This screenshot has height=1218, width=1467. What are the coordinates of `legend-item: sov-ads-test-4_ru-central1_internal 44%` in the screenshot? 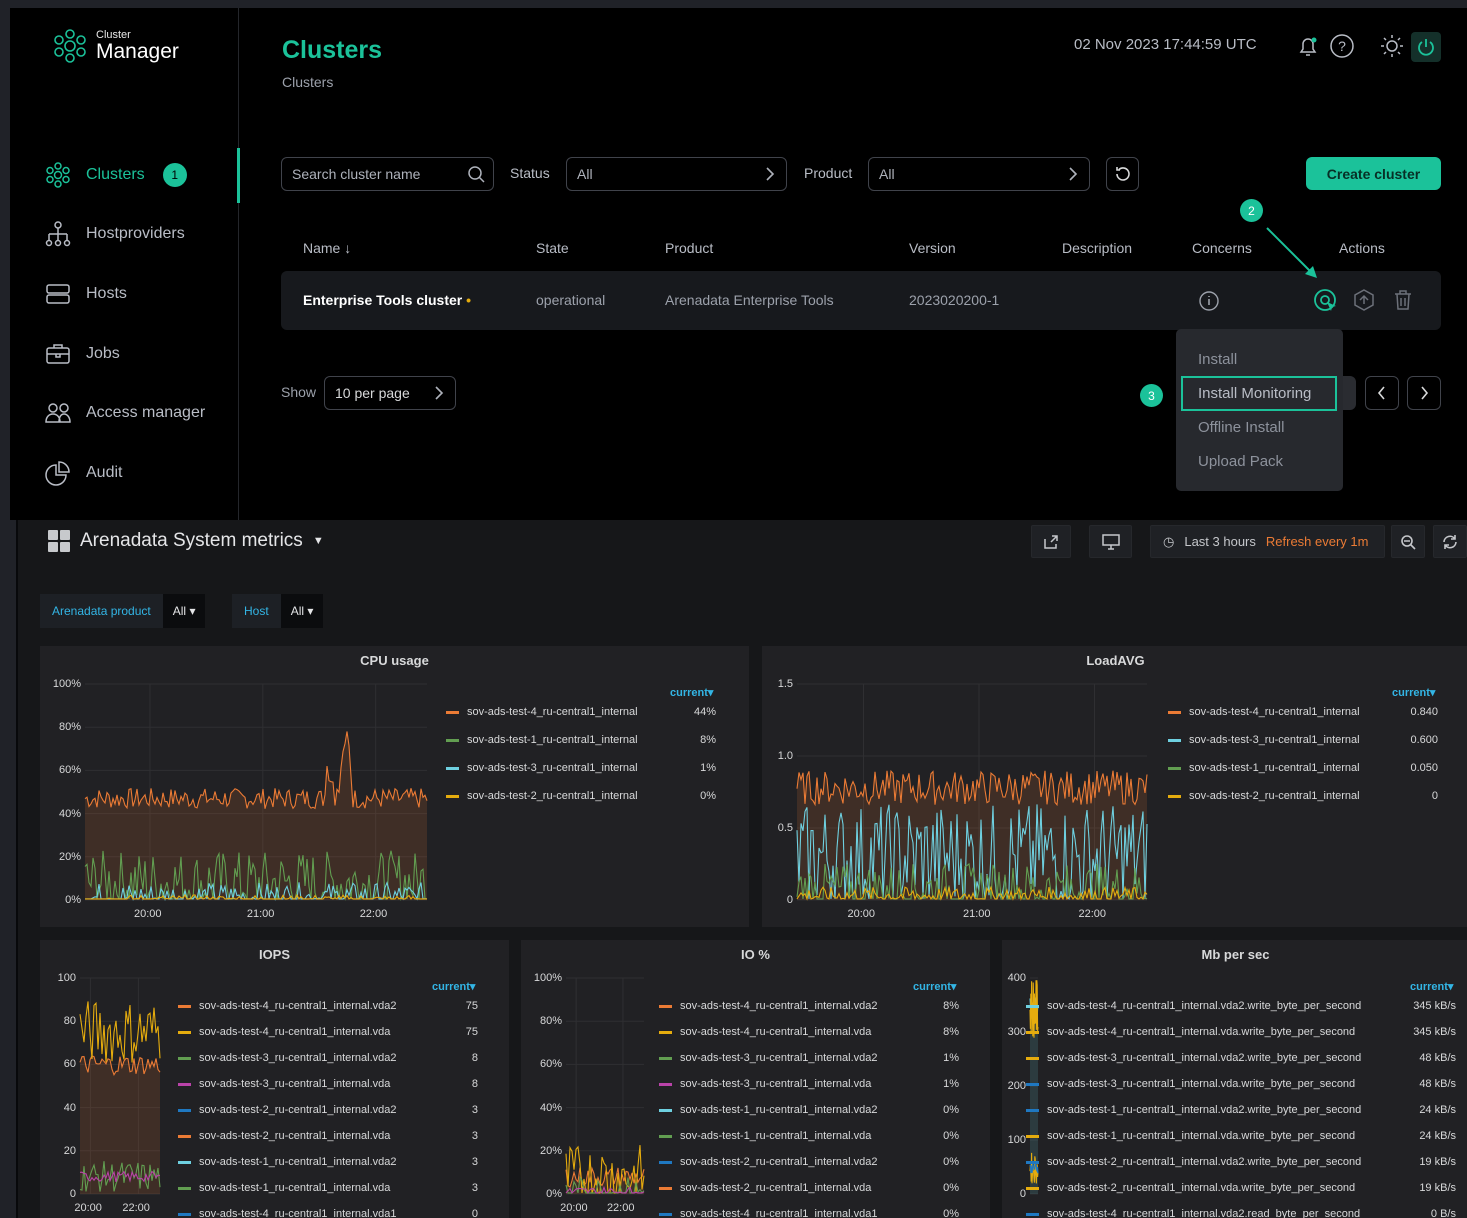 It's located at (586, 714).